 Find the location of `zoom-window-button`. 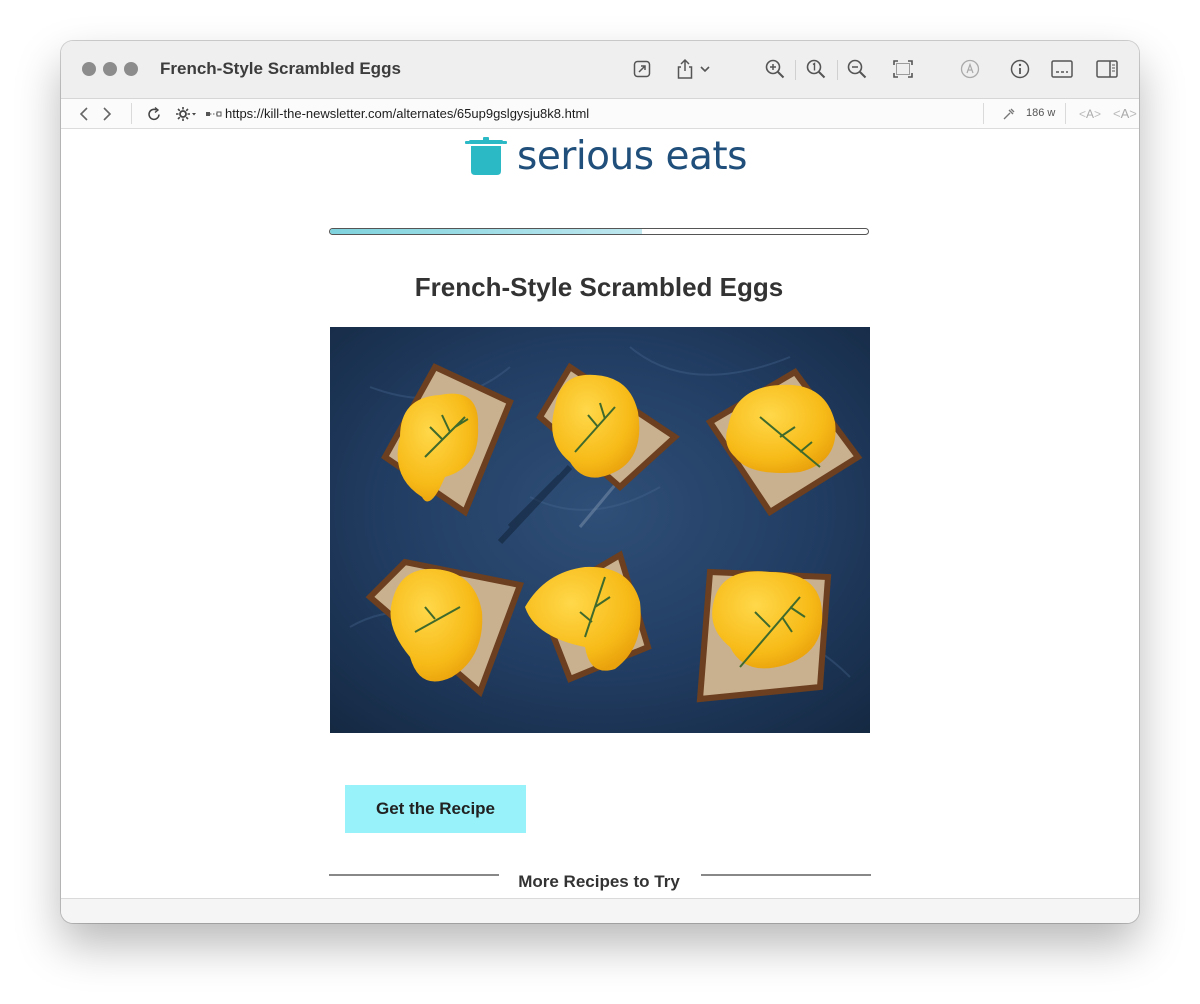

zoom-window-button is located at coordinates (131, 69).